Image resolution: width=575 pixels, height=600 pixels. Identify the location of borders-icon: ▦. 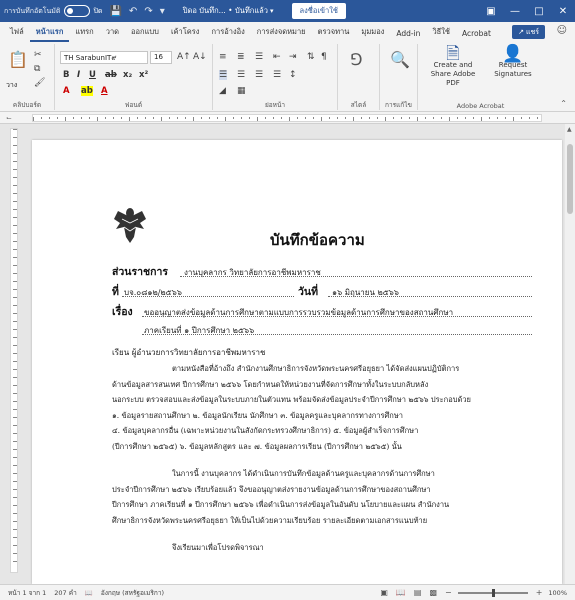
(241, 91).